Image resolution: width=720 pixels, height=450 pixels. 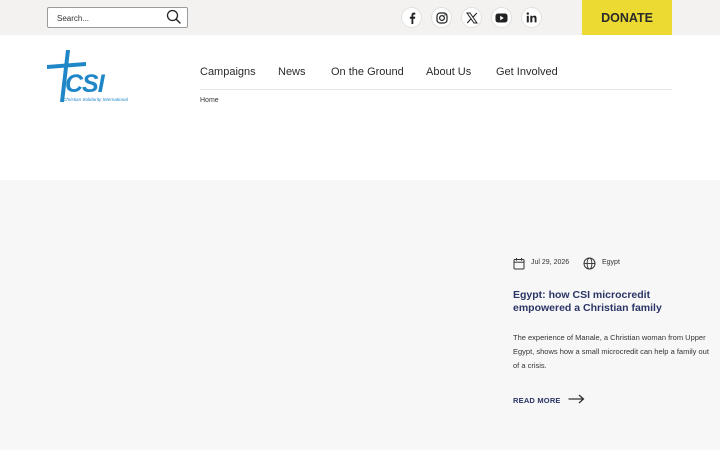 What do you see at coordinates (173, 16) in the screenshot?
I see `search-icon` at bounding box center [173, 16].